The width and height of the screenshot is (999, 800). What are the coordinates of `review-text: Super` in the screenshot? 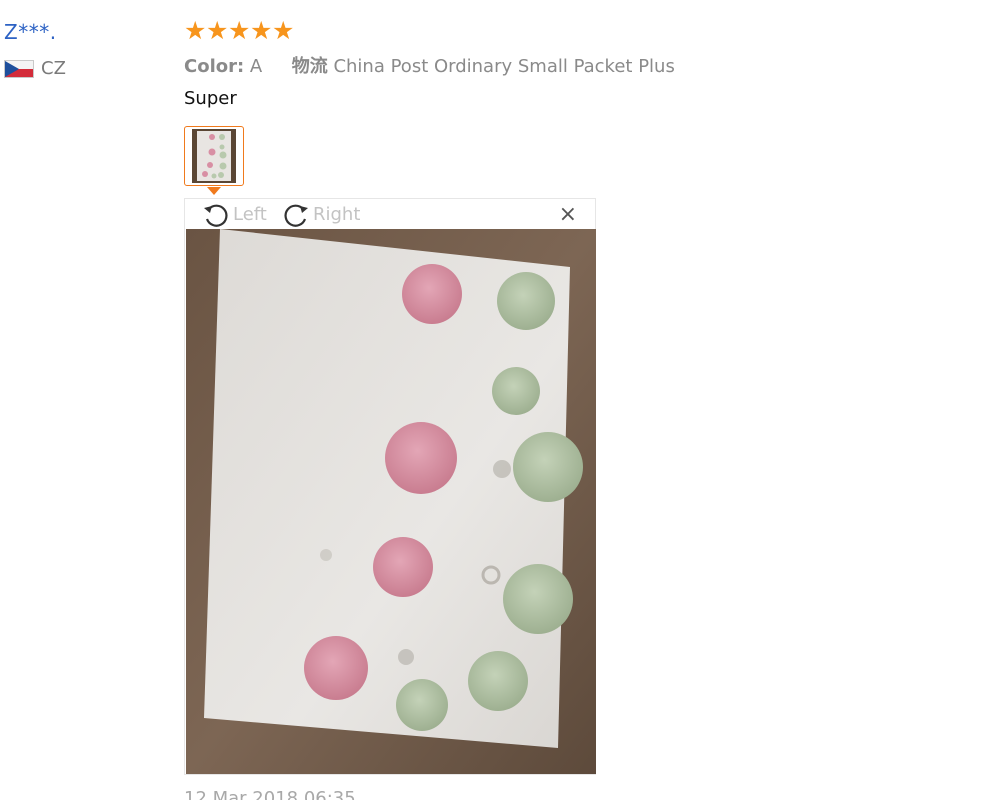 It's located at (210, 98).